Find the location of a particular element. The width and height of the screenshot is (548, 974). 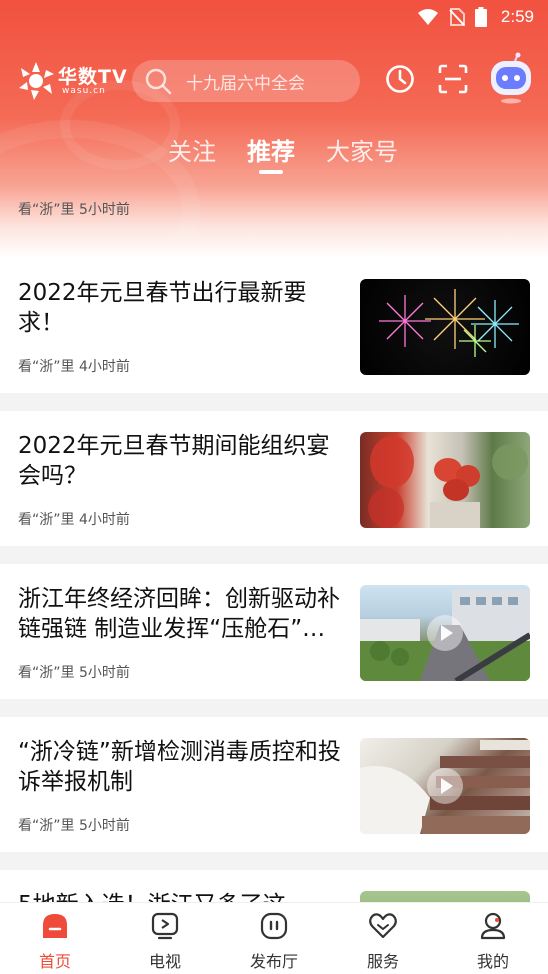

news-card: “浙冷链”新增检测消毒质控和投诉举报机制 看“浙”里 5小时前 is located at coordinates (274, 784).